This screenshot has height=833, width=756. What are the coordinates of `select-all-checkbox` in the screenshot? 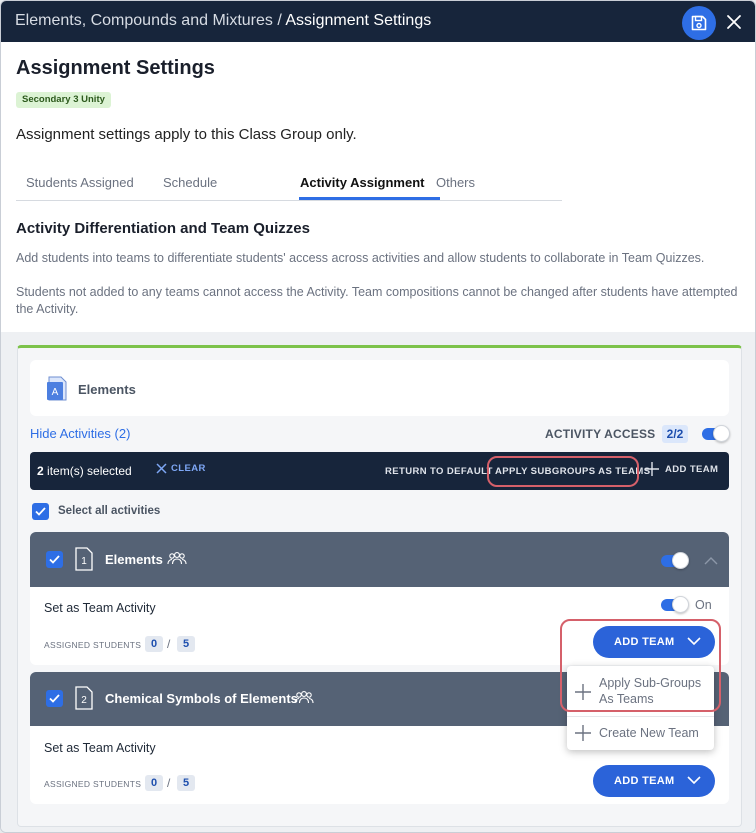 It's located at (40, 511).